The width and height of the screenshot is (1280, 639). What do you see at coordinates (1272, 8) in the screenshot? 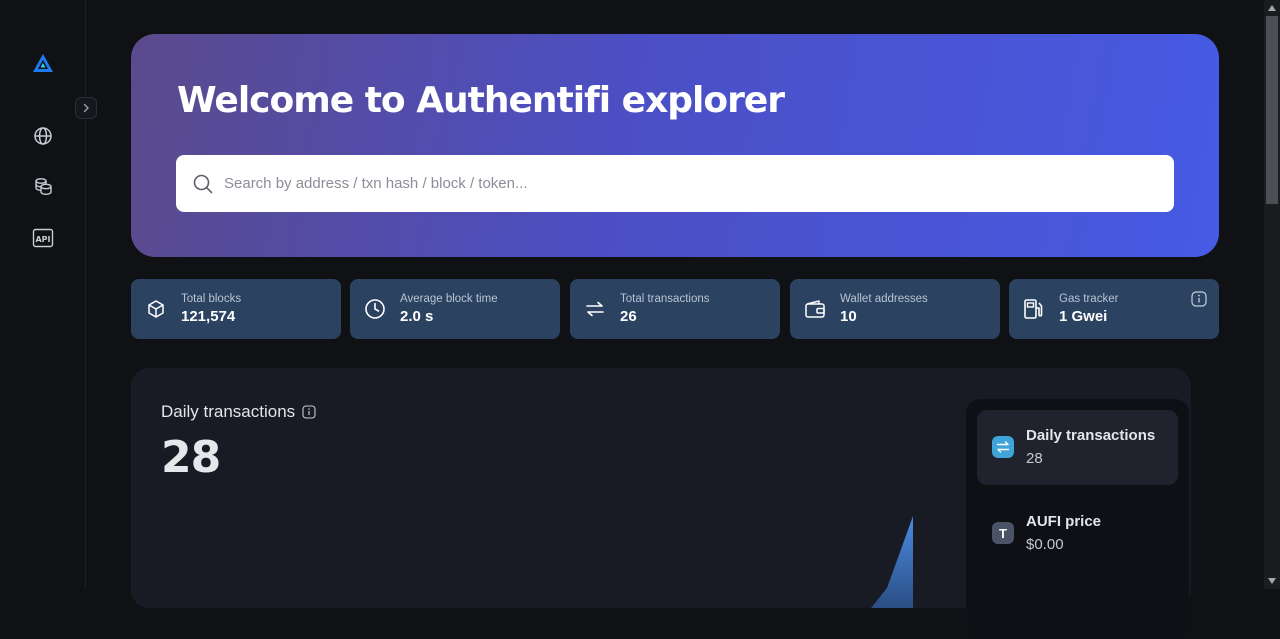
I see `scroll-up-arrow-icon` at bounding box center [1272, 8].